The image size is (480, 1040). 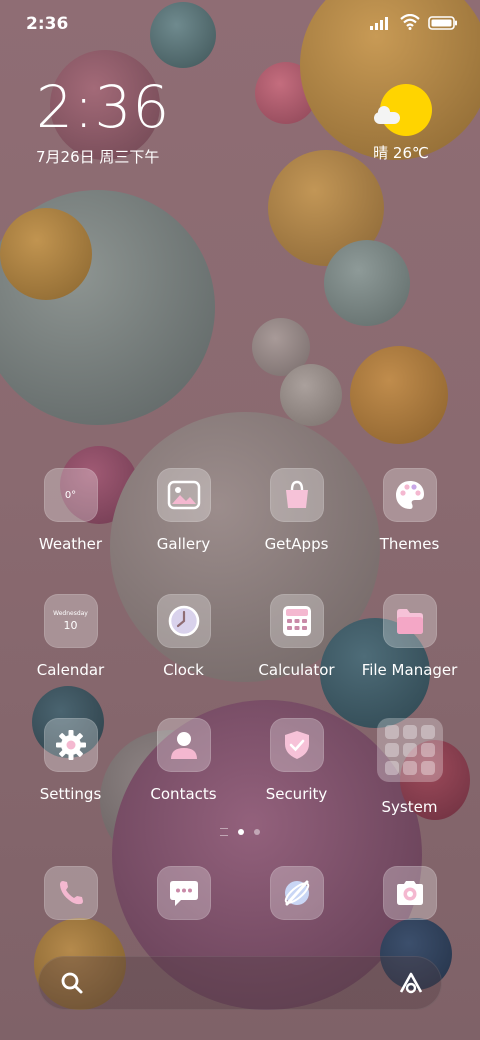 I want to click on folder-grid-icon, so click(x=409, y=750).